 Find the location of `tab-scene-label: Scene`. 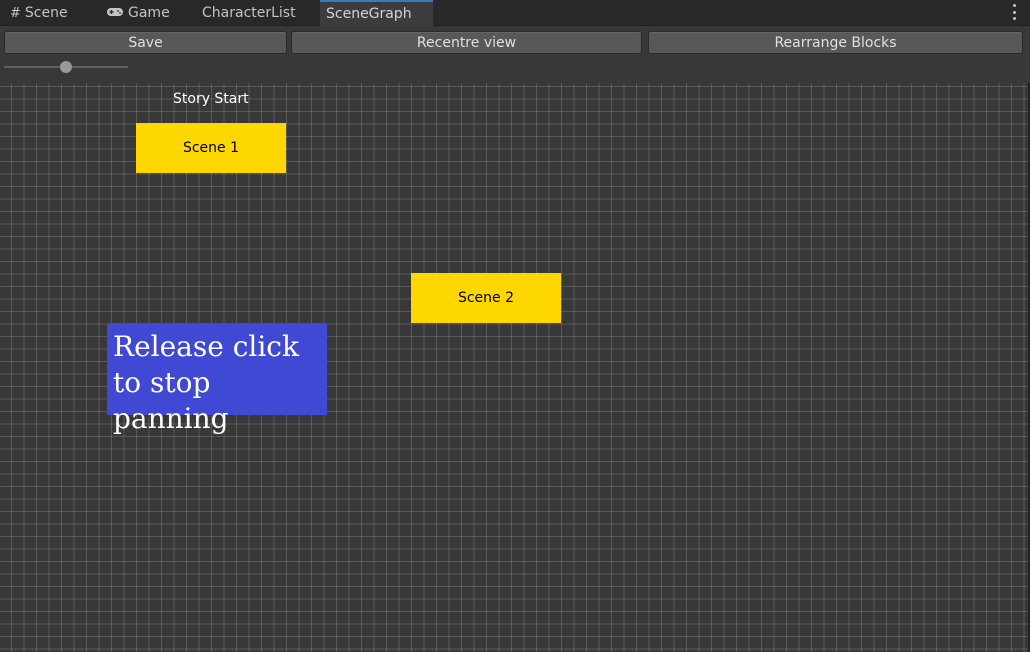

tab-scene-label: Scene is located at coordinates (46, 13).